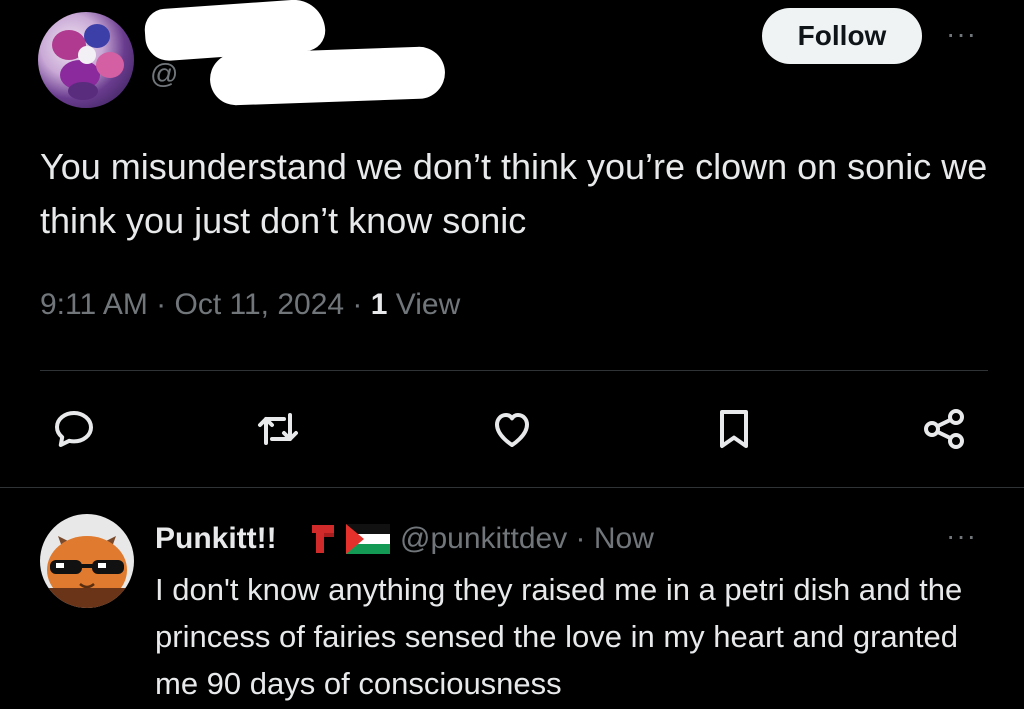  Describe the element at coordinates (278, 429) in the screenshot. I see `retweet-icon` at that location.